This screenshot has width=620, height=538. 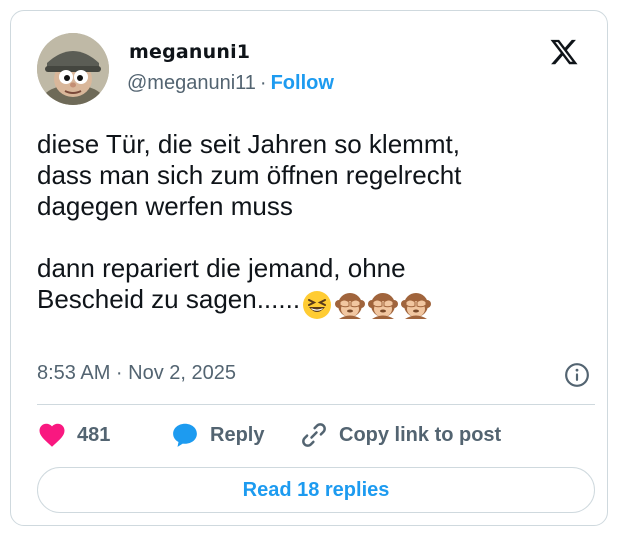 What do you see at coordinates (189, 52) in the screenshot?
I see `author-display-name: meganuni1` at bounding box center [189, 52].